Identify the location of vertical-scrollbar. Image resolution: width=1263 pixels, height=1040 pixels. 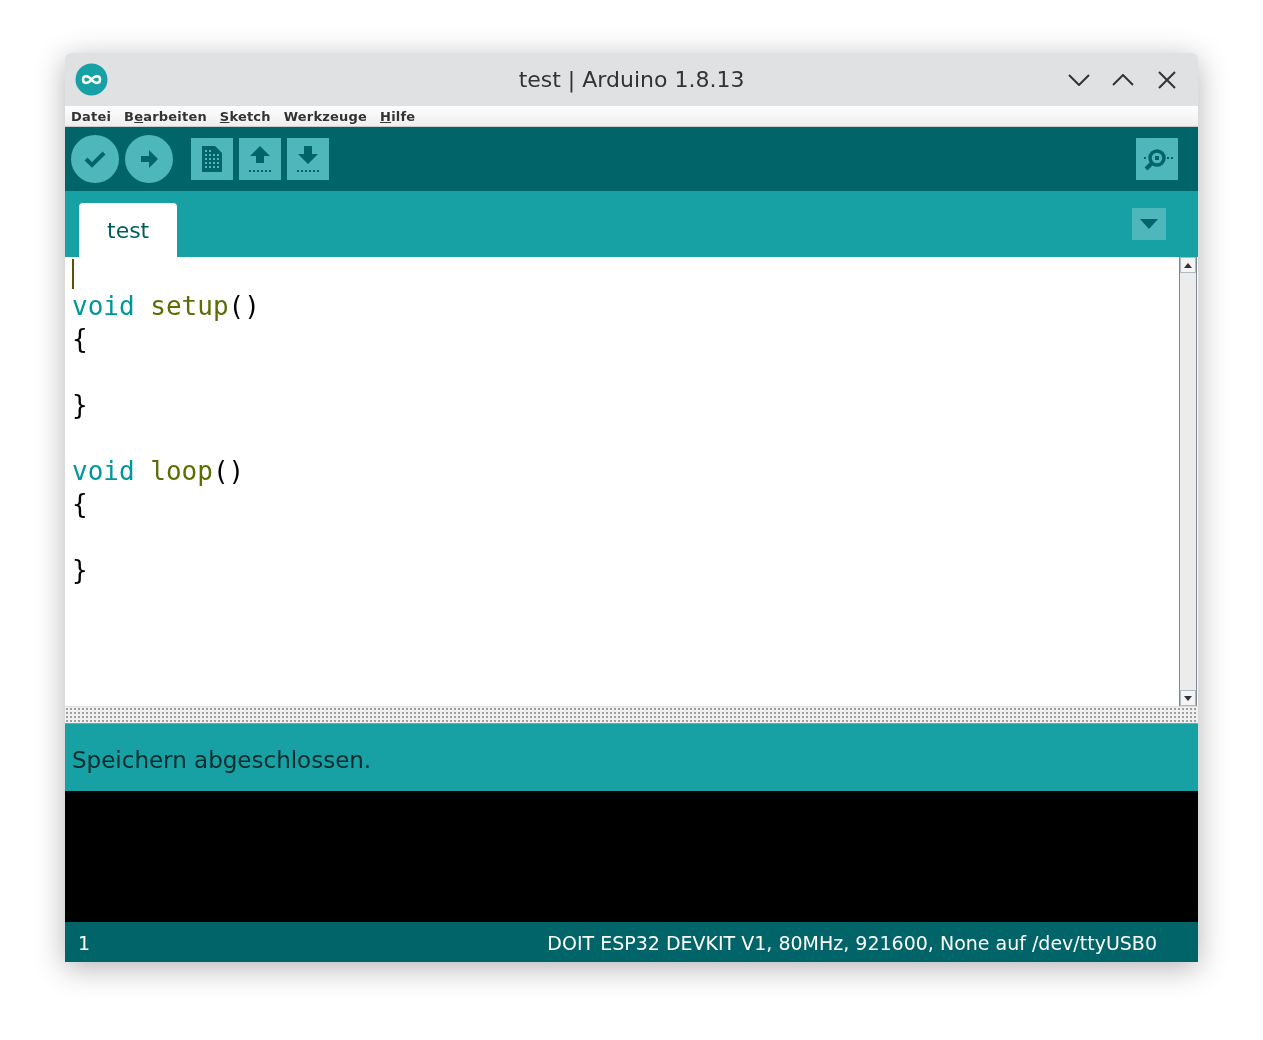
(1188, 481).